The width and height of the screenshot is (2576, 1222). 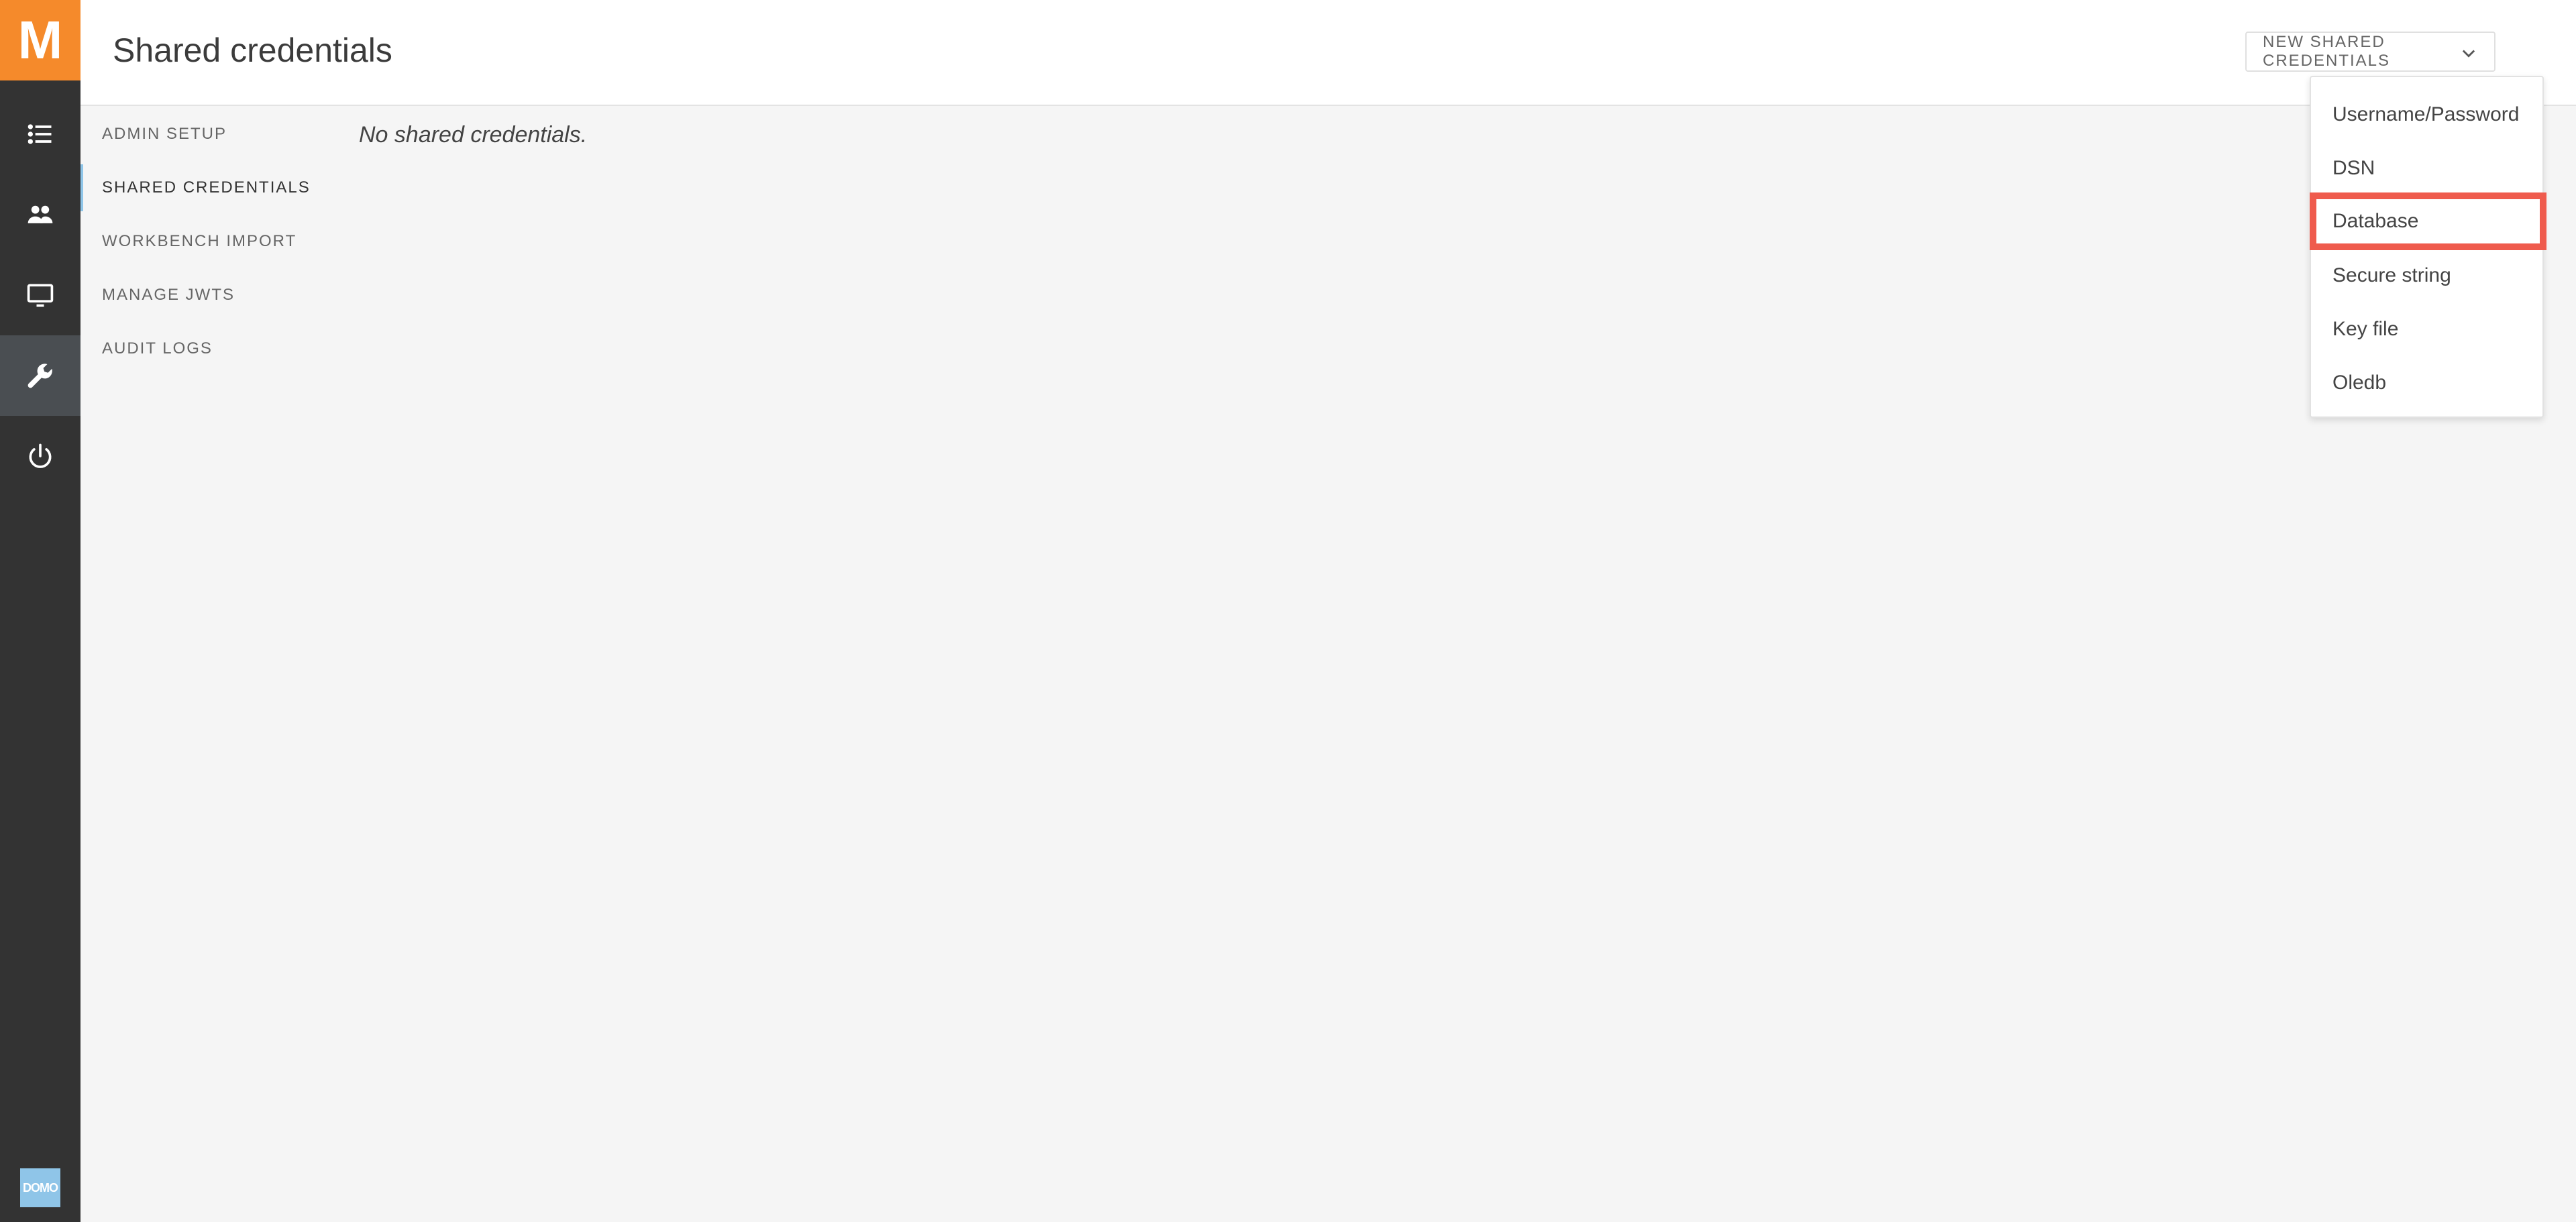 I want to click on dropdown-item-database: Database, so click(x=2428, y=221).